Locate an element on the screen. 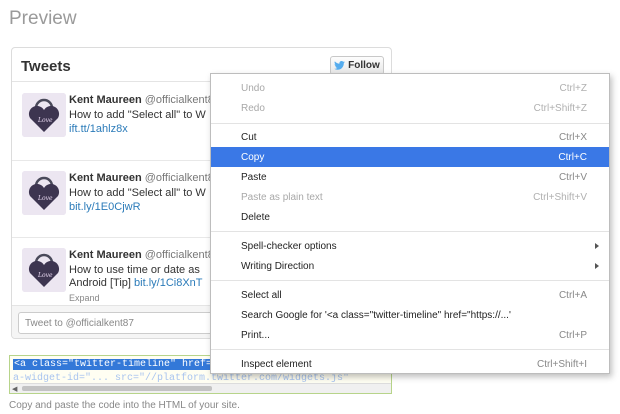 The height and width of the screenshot is (414, 620). menu-item-cut: Cut Ctrl+X is located at coordinates (410, 137).